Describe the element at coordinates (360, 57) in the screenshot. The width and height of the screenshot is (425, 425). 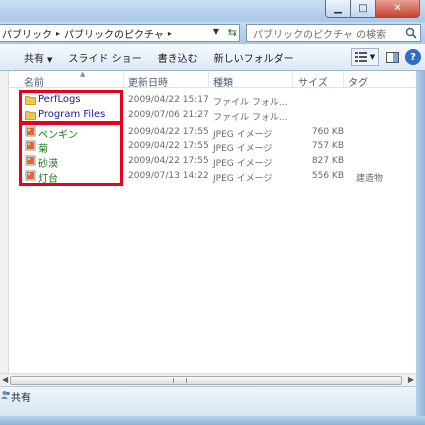
I see `view-details-icon` at that location.